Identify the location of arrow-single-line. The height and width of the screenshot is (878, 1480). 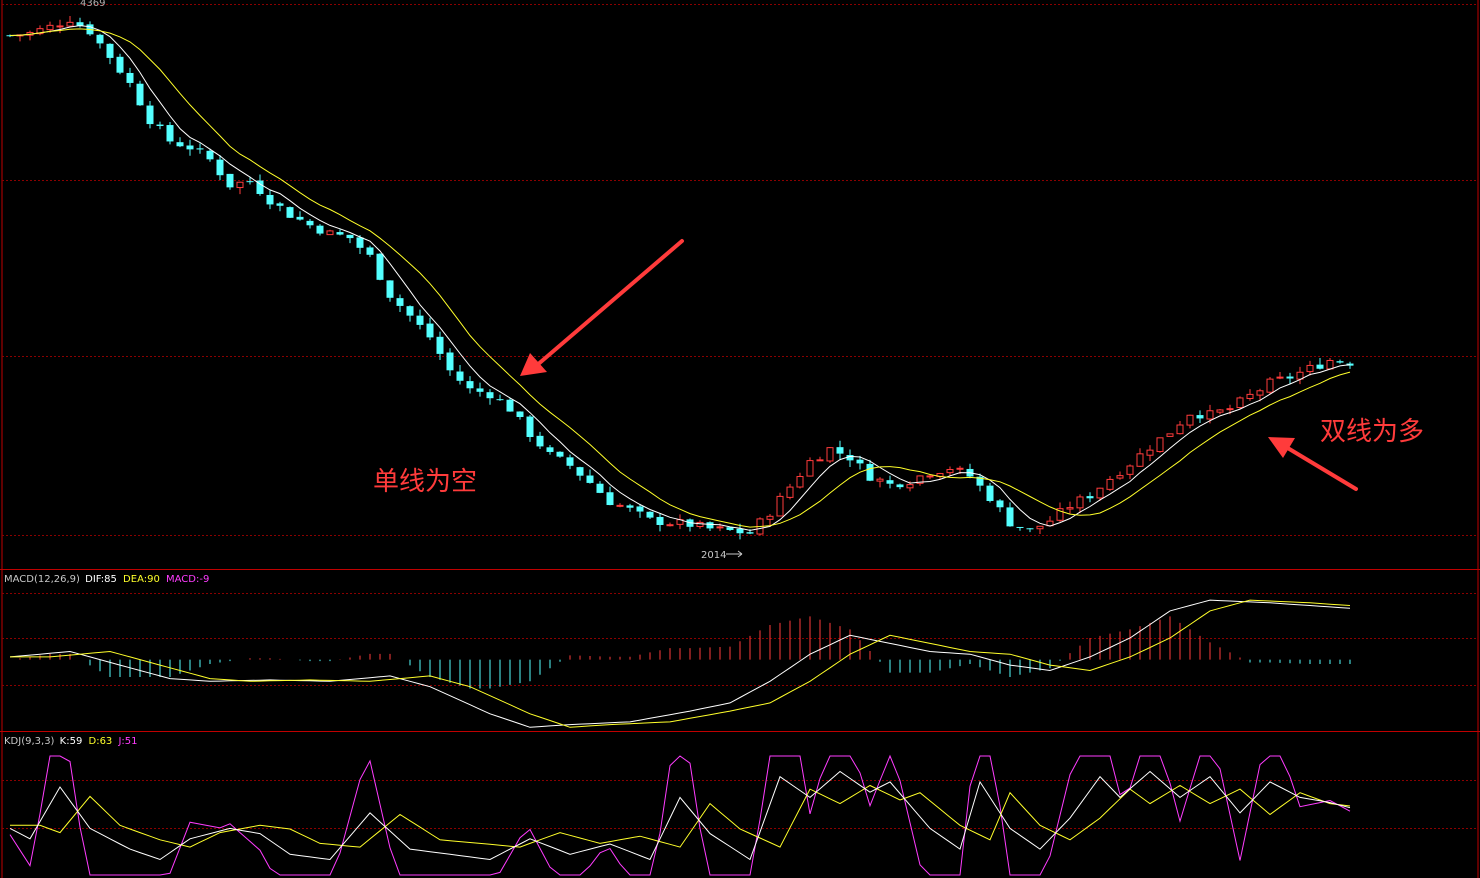
(602, 307).